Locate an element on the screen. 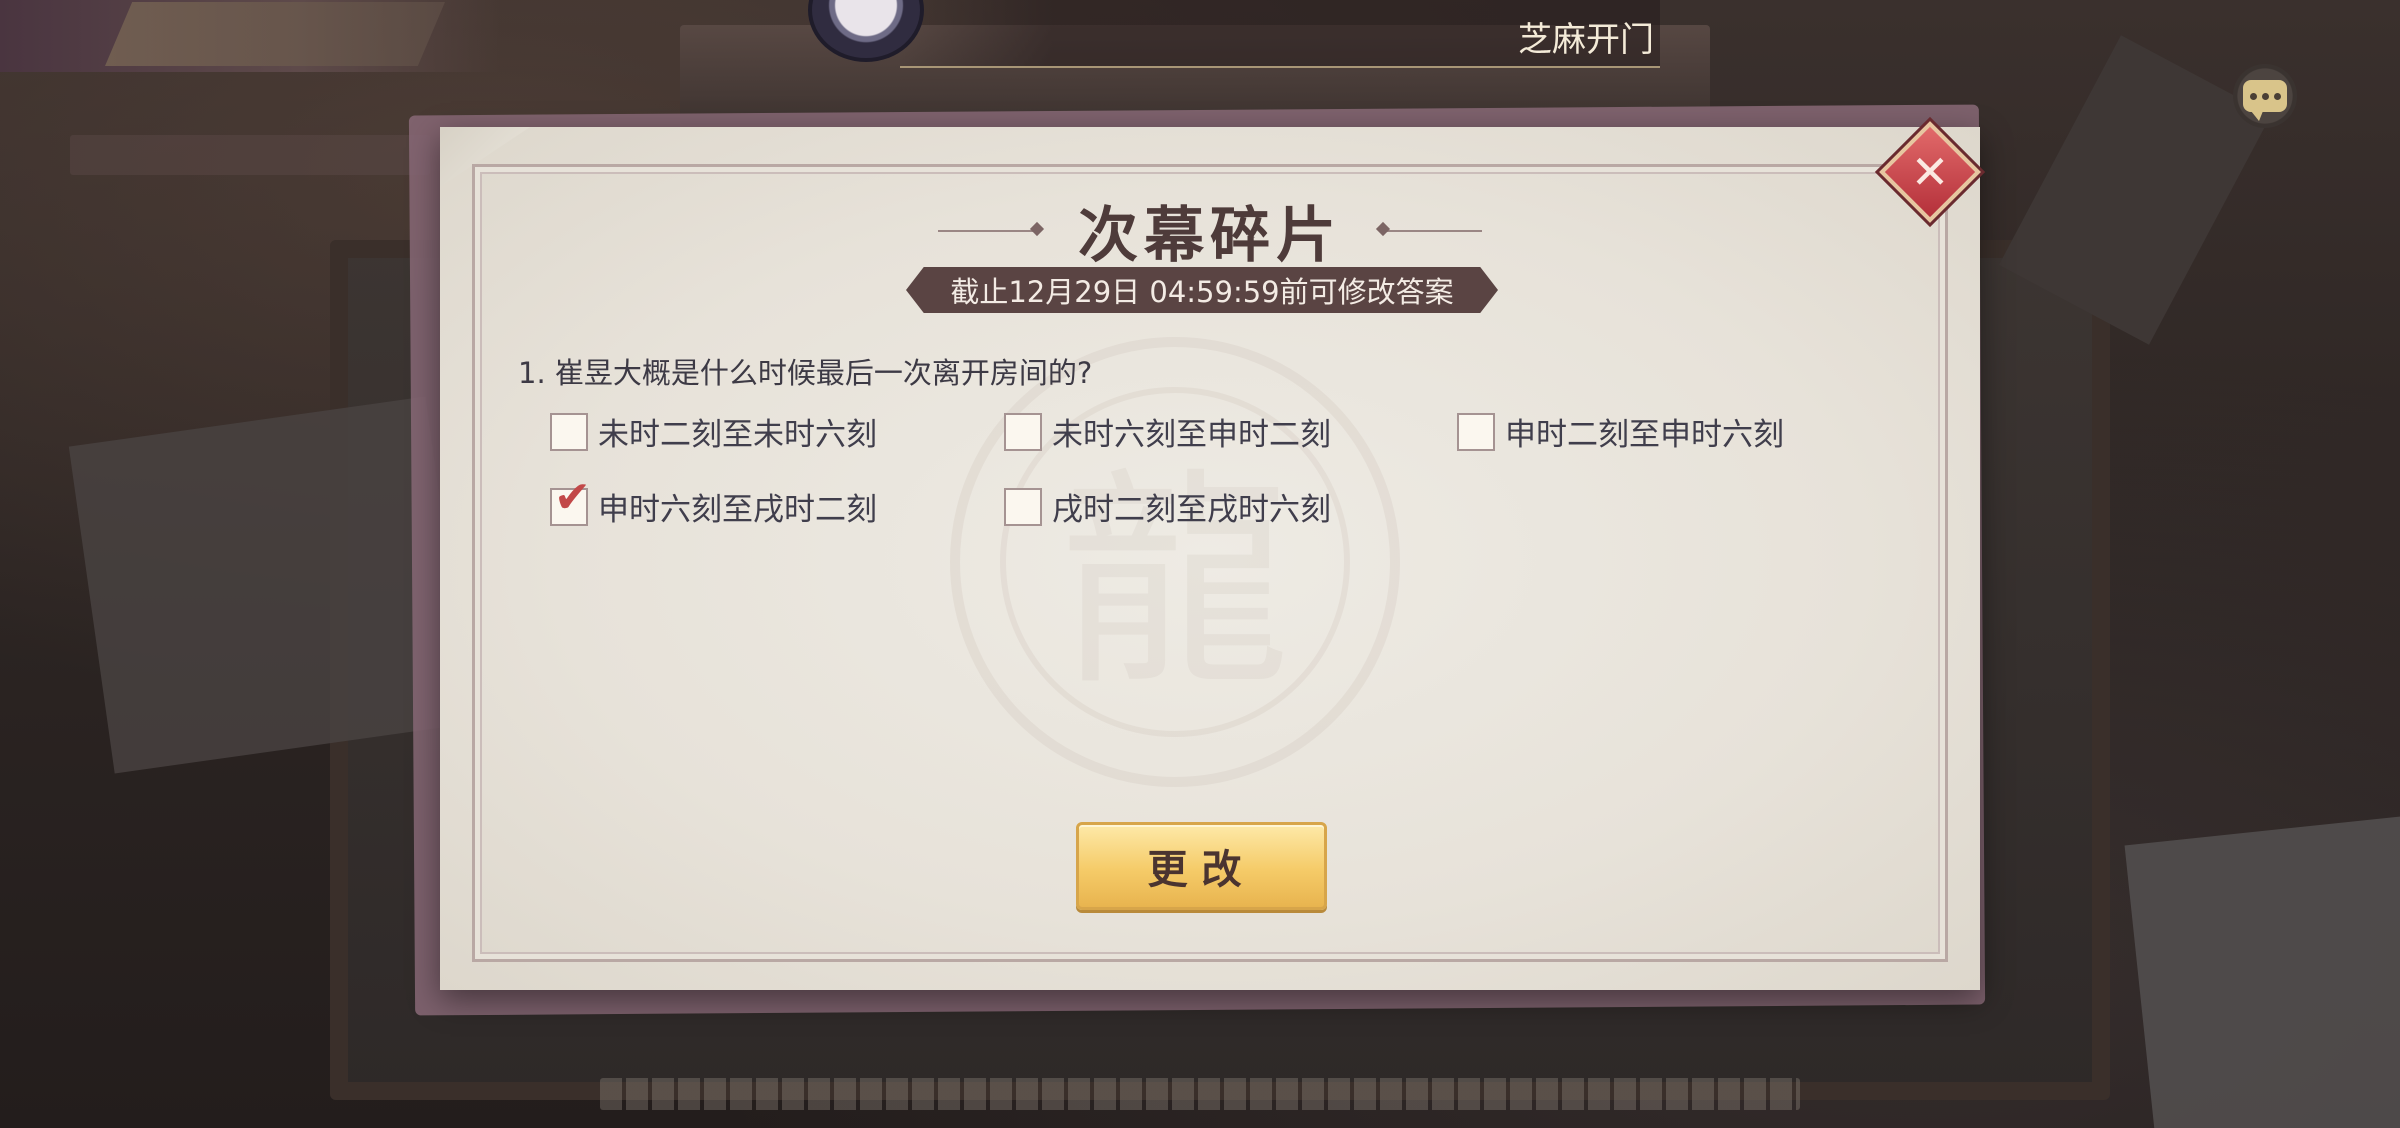  title-ornament-left is located at coordinates (988, 230).